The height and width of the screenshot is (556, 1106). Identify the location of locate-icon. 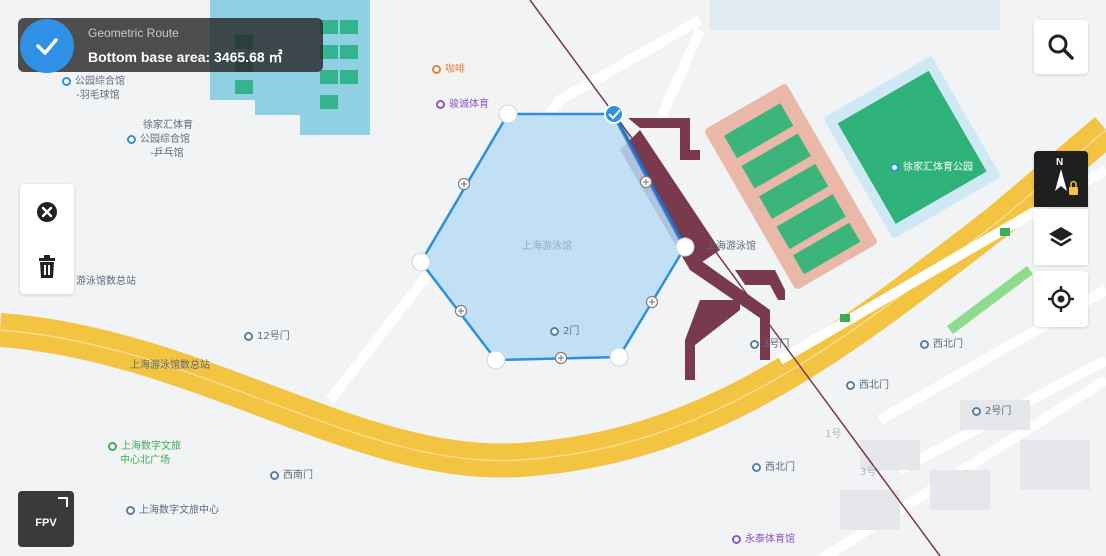
(1061, 299).